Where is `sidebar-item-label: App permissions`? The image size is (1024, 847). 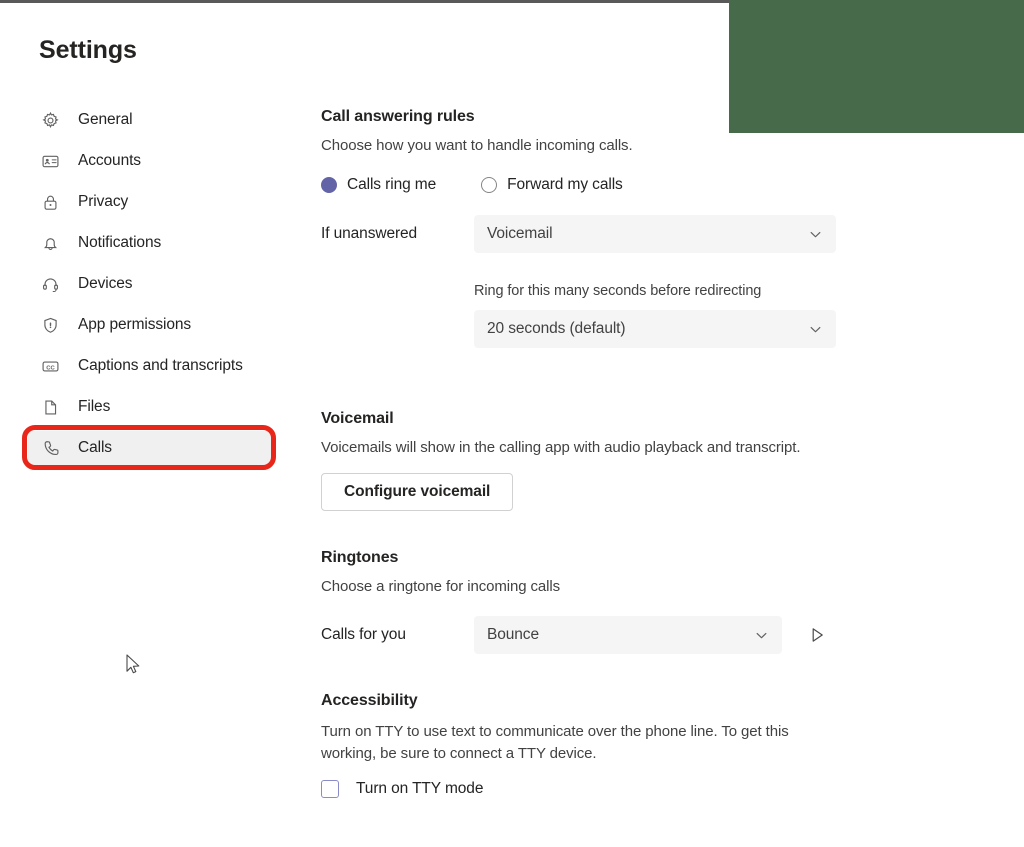 sidebar-item-label: App permissions is located at coordinates (135, 324).